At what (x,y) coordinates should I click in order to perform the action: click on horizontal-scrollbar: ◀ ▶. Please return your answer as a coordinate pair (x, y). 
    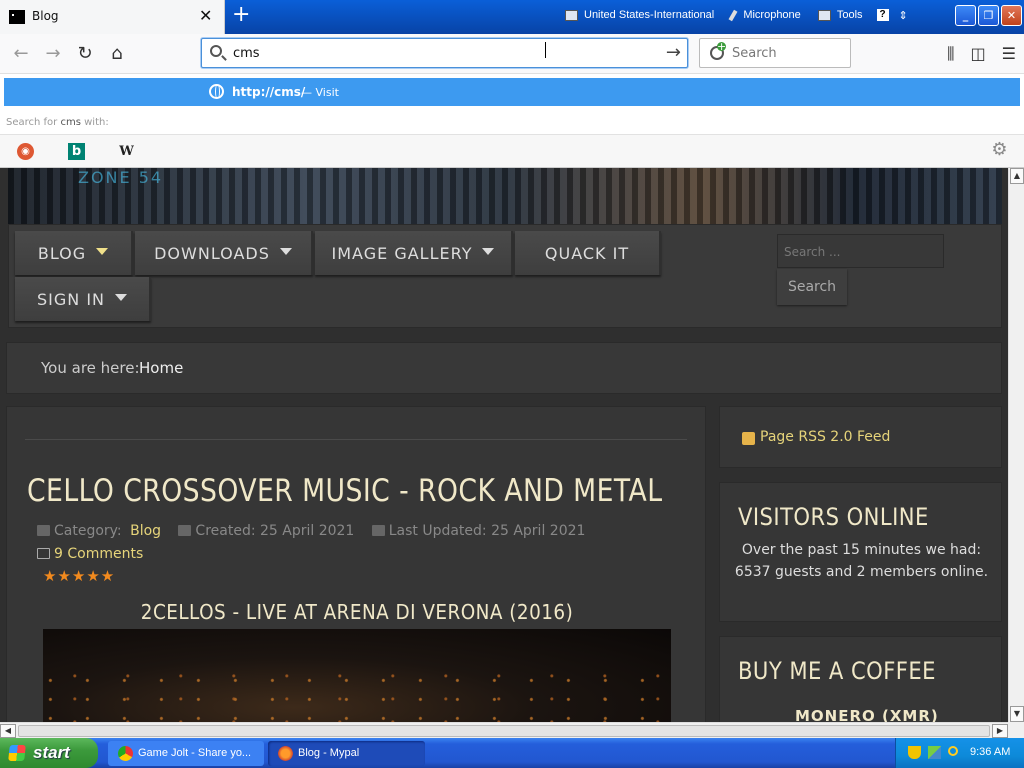
    Looking at the image, I should click on (504, 730).